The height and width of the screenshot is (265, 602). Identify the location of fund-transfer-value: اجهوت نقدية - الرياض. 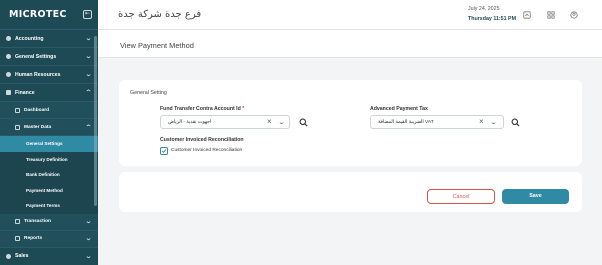
(190, 122).